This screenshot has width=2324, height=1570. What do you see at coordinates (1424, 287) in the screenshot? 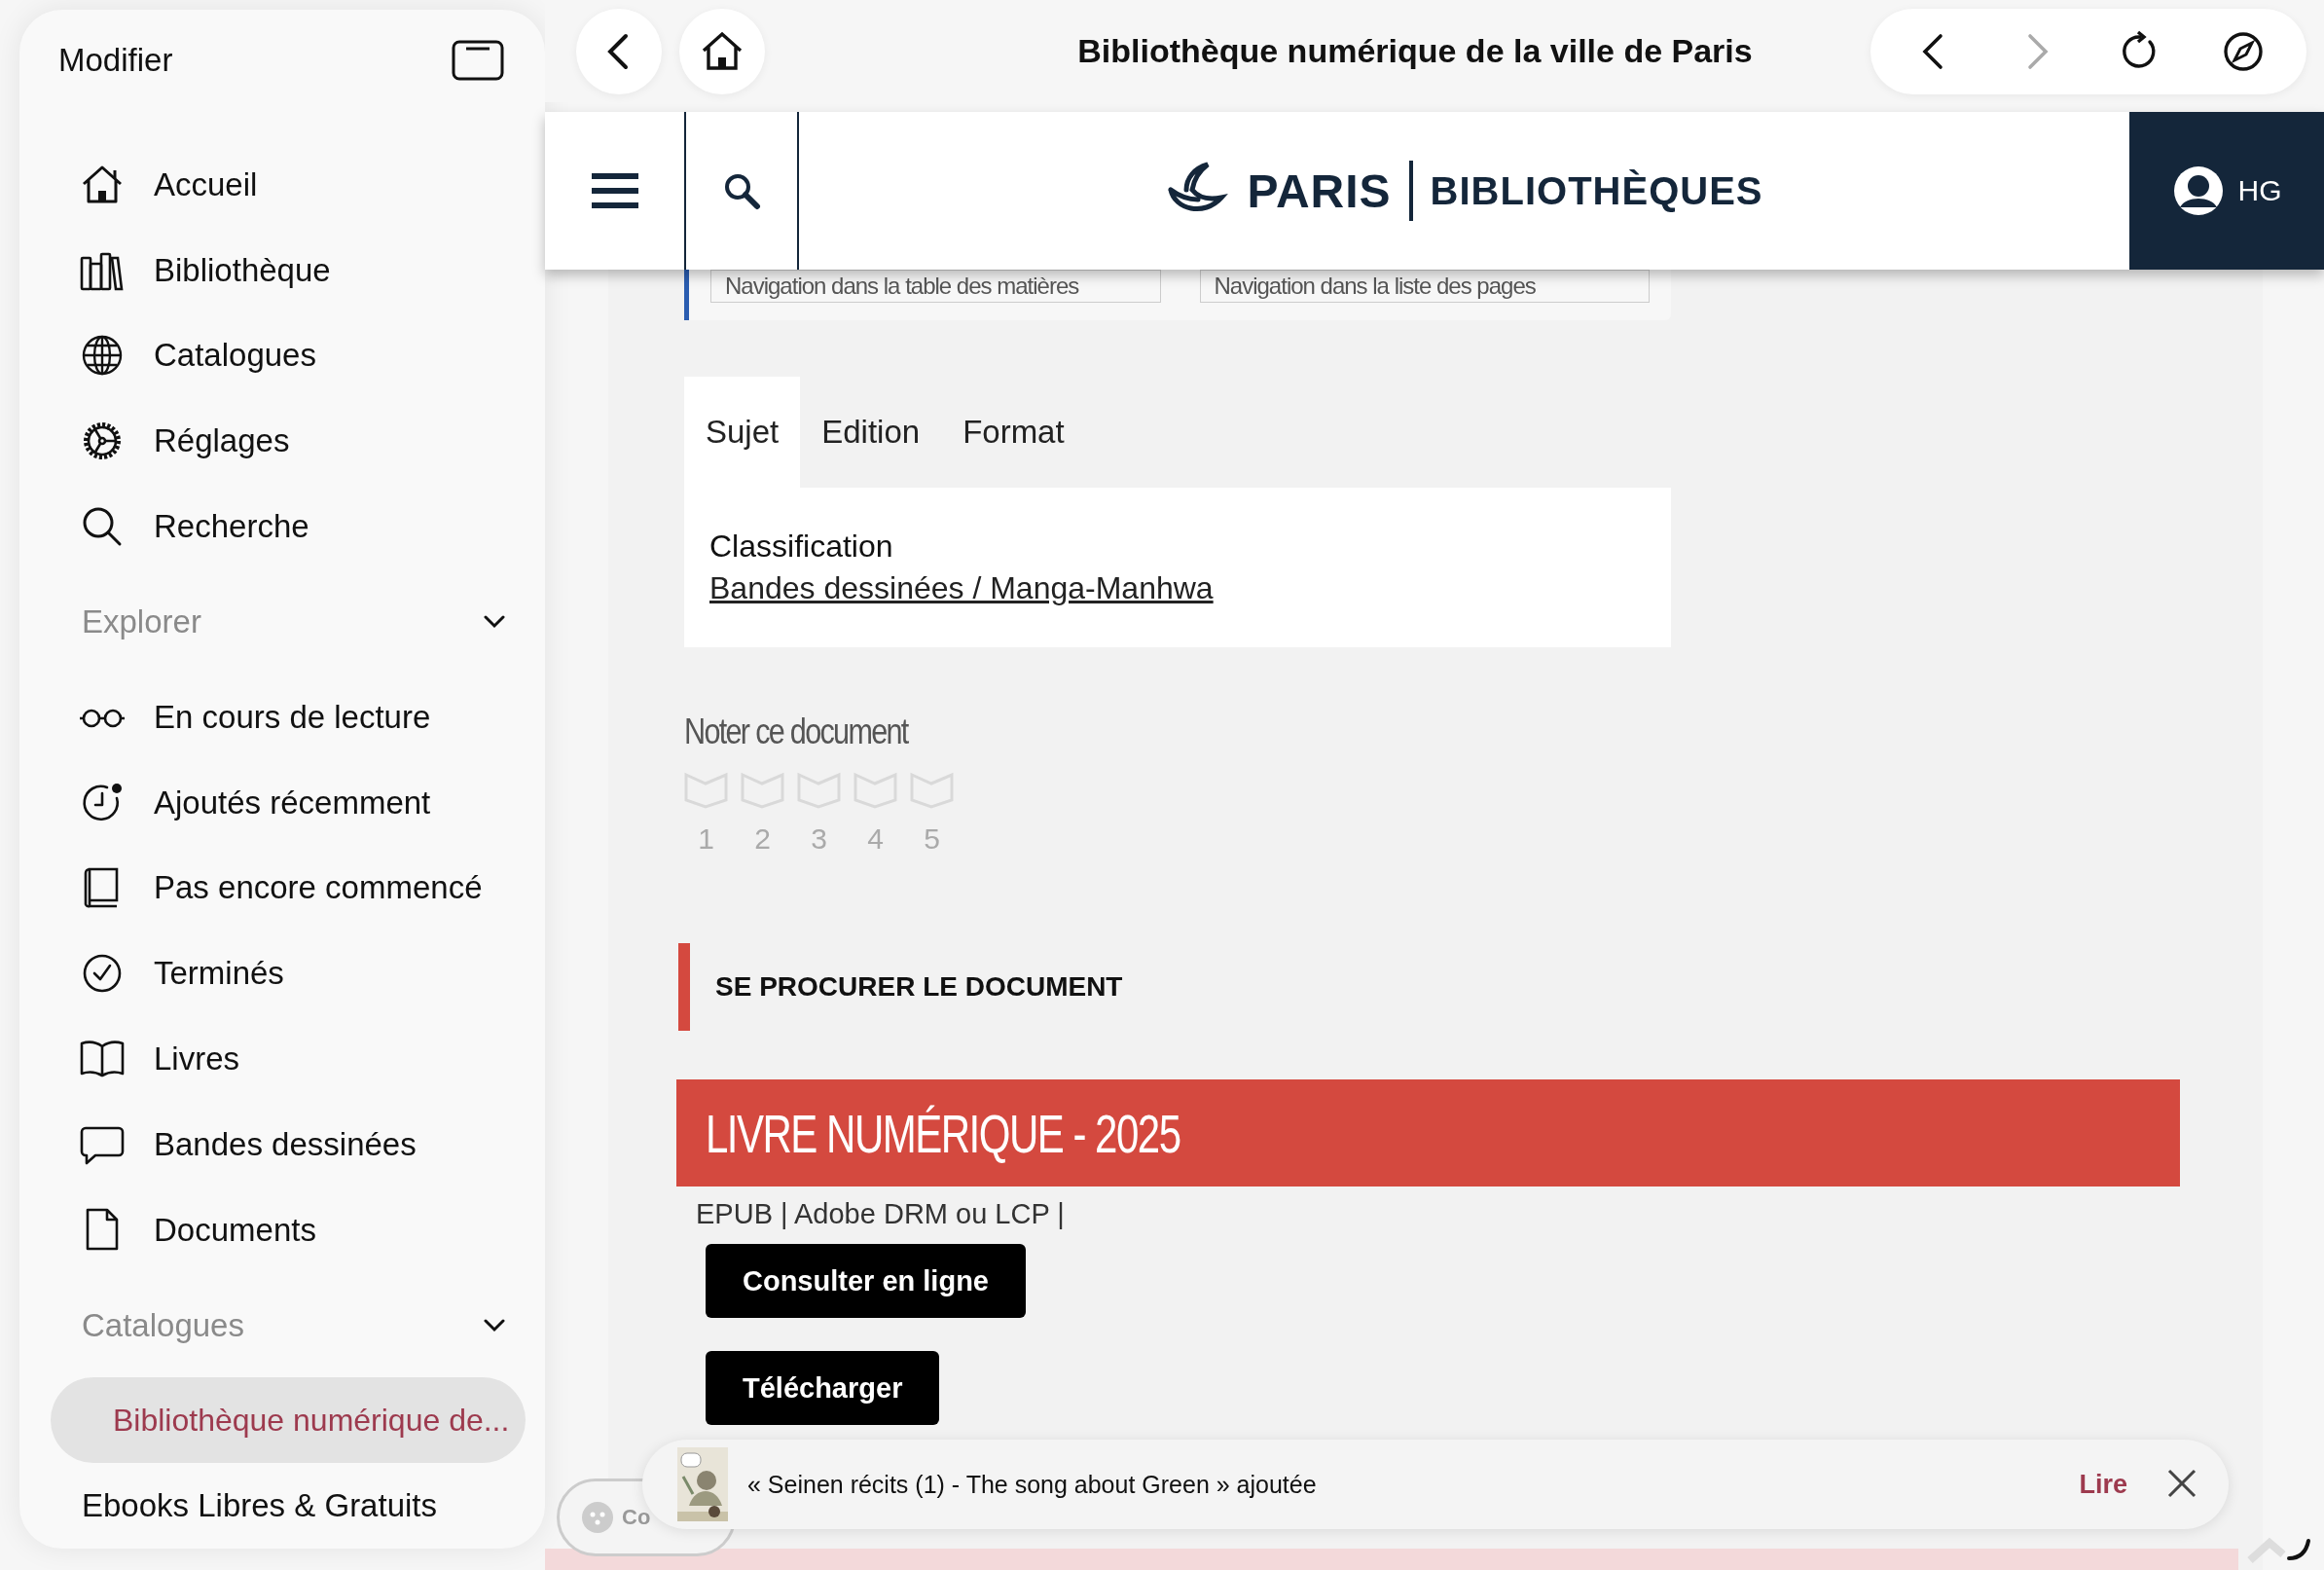
I see `navigation-field: Navigation dans la liste des pages` at bounding box center [1424, 287].